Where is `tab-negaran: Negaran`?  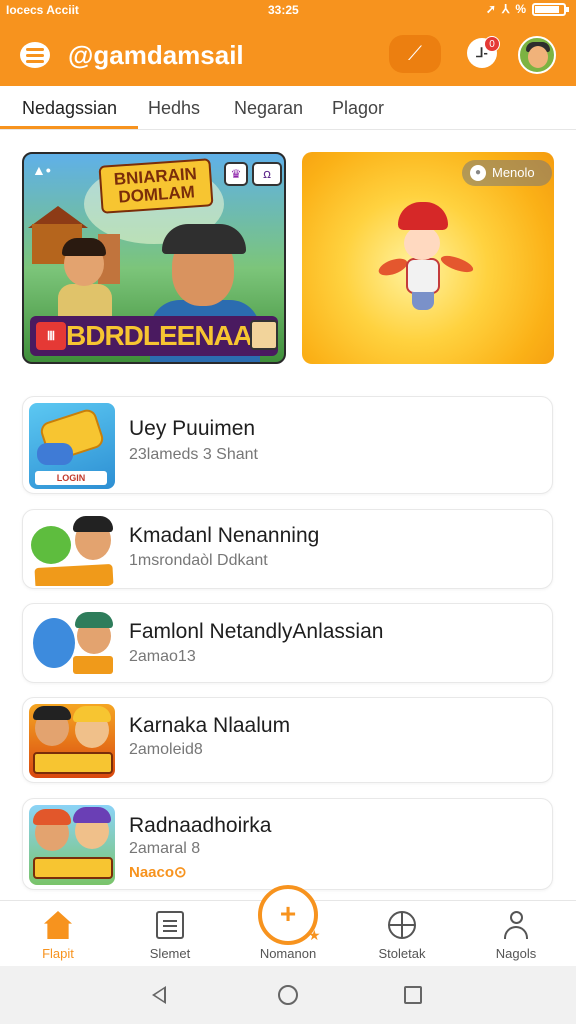 tab-negaran: Negaran is located at coordinates (268, 108).